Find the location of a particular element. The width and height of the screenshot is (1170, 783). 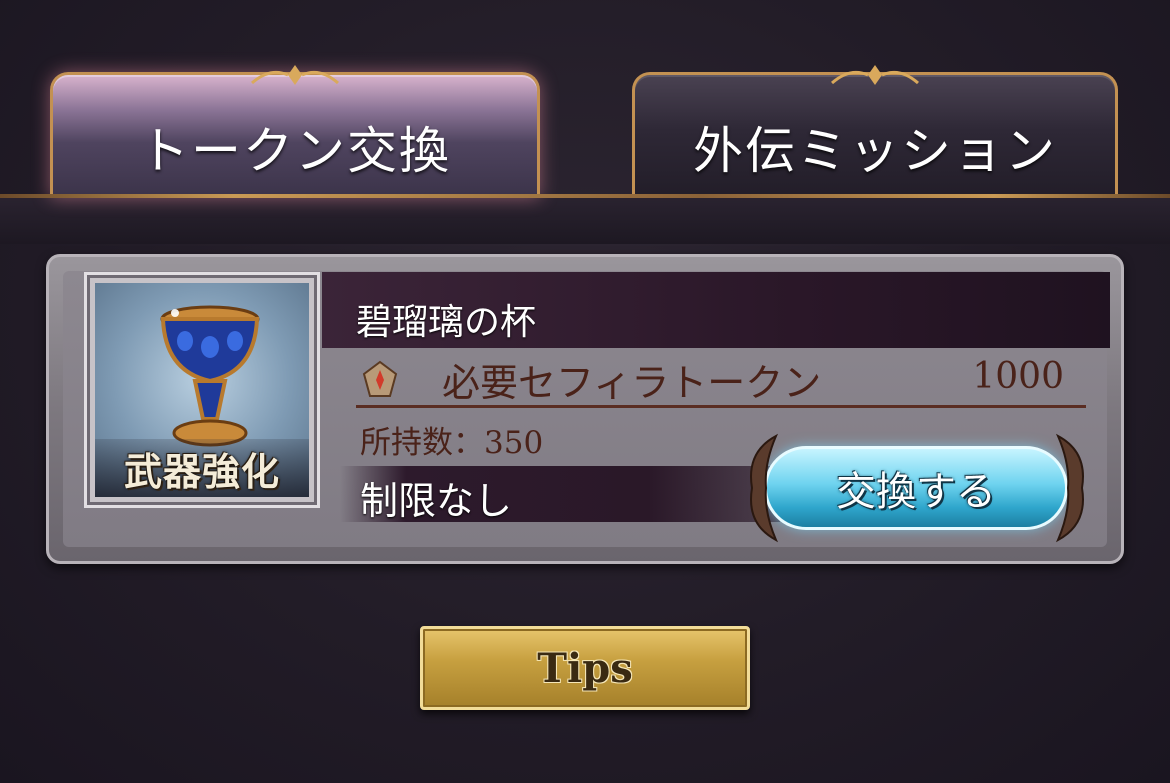

item-name: 碧瑠璃の杯 is located at coordinates (446, 322).